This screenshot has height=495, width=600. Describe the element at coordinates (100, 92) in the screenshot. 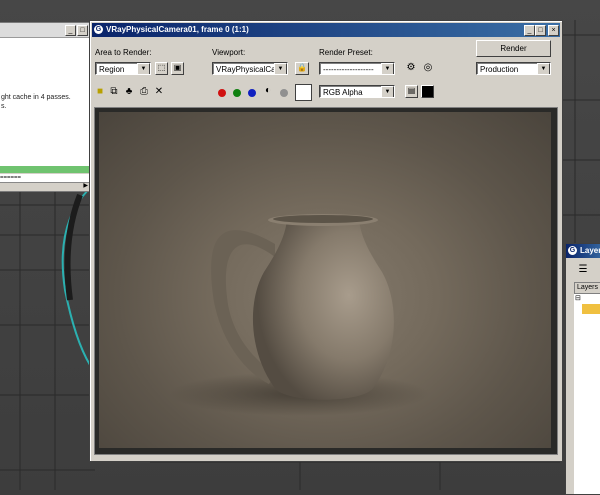

I see `save-icon: ■` at that location.